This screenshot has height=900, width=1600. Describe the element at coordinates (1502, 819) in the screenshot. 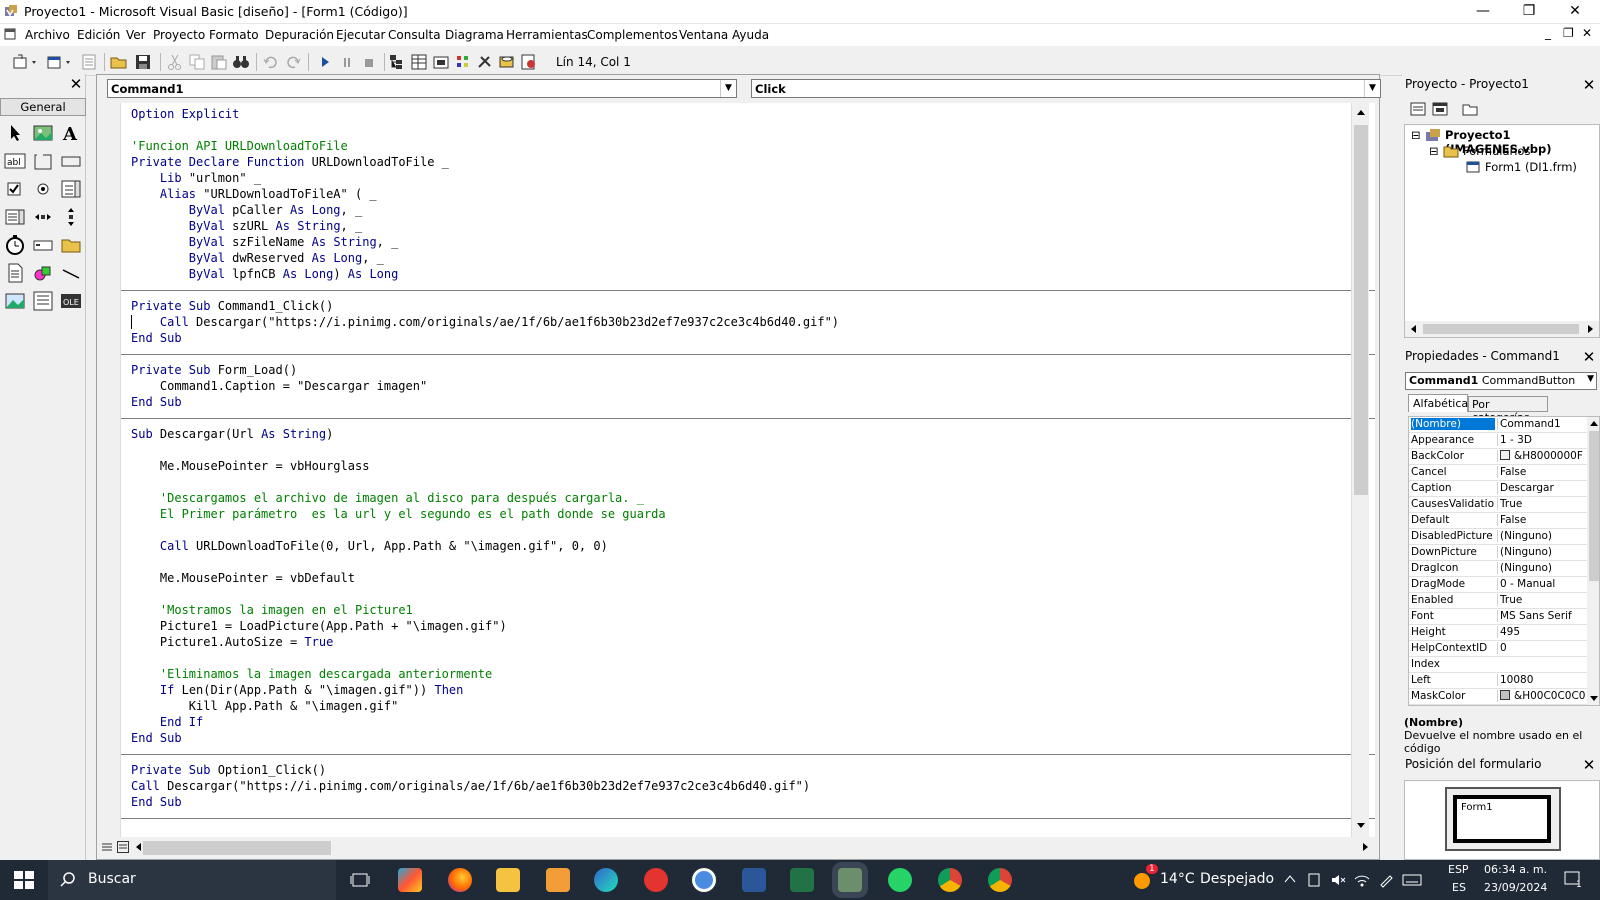

I see `form1-preview: Form1` at that location.